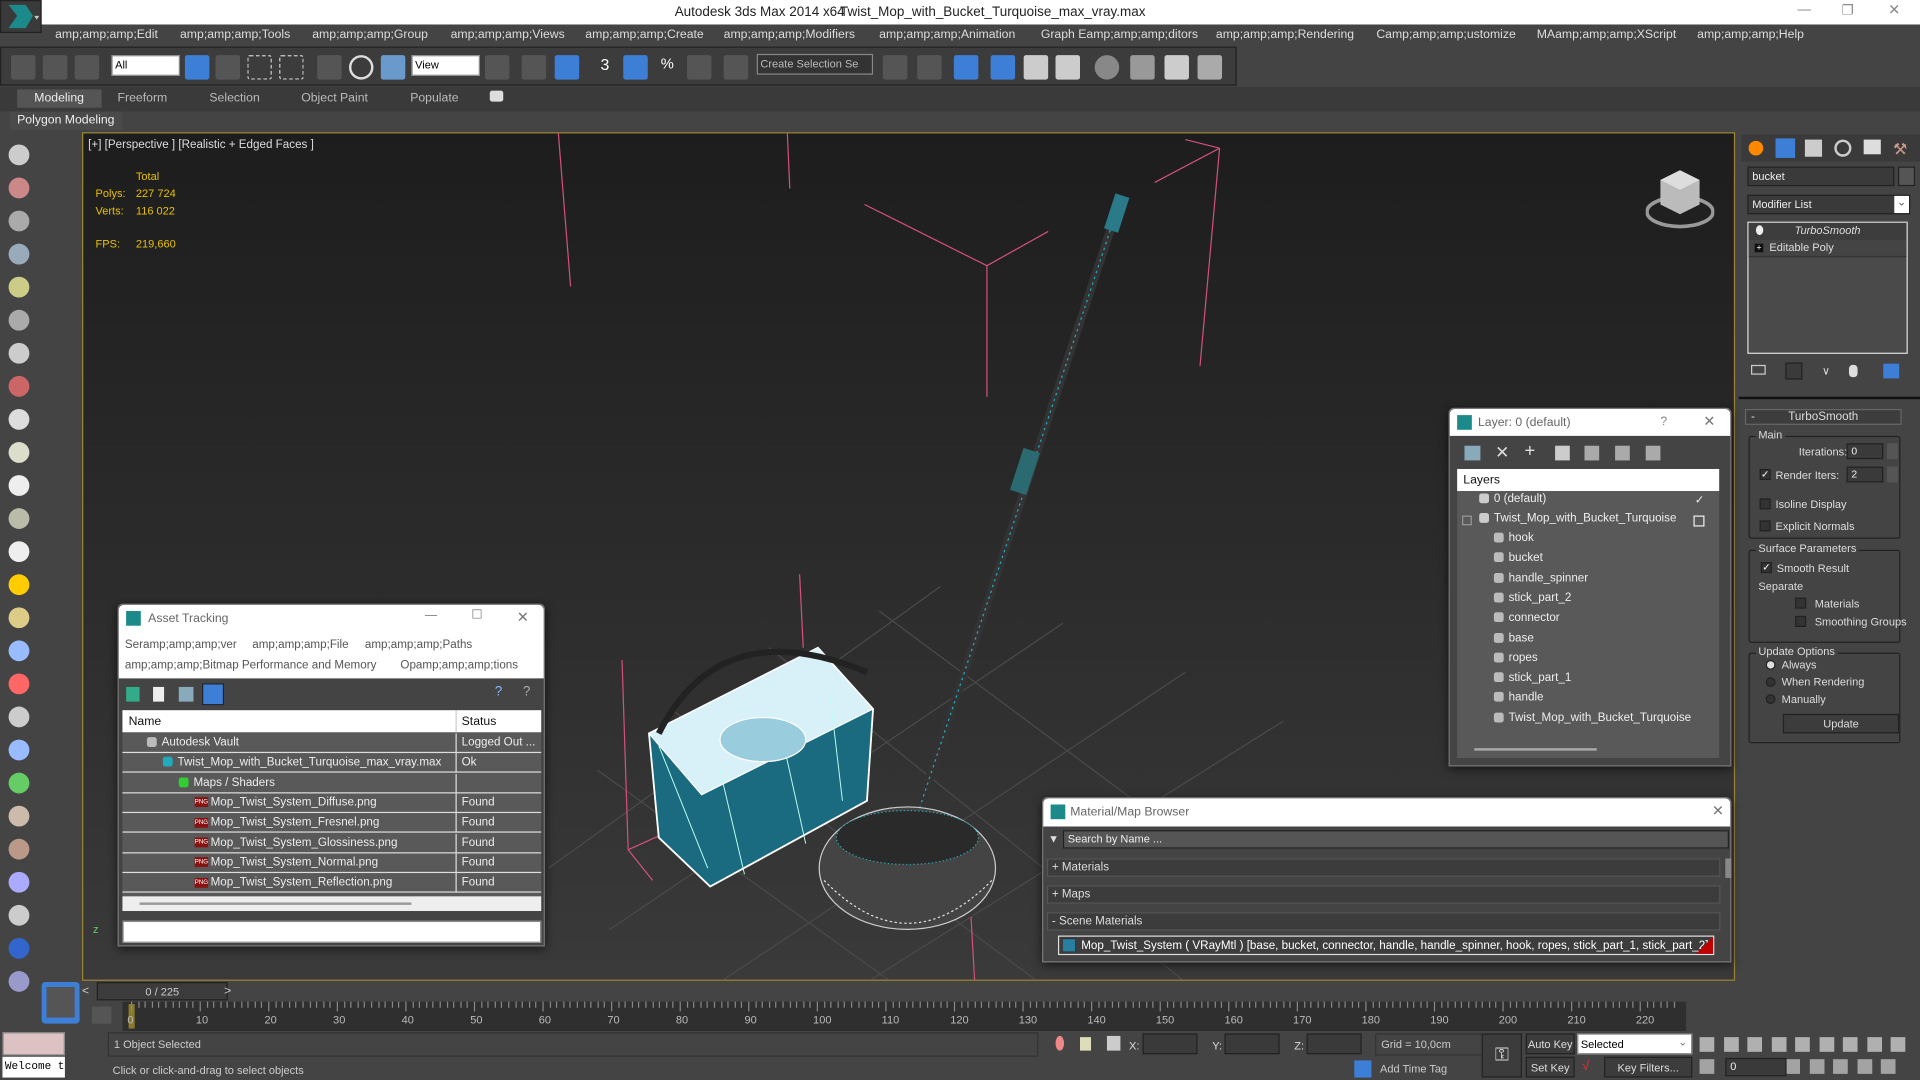 Image resolution: width=1920 pixels, height=1080 pixels. Describe the element at coordinates (605, 67) in the screenshot. I see `snaps-toggle-icon: 3` at that location.